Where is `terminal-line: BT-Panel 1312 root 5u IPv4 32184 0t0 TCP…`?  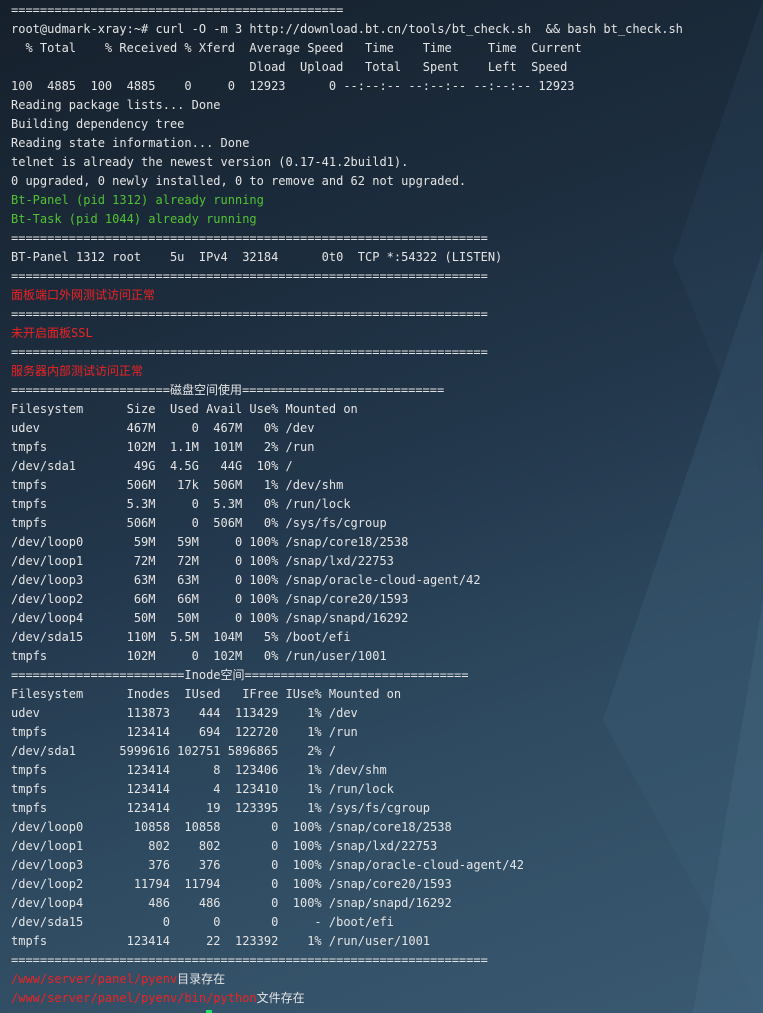
terminal-line: BT-Panel 1312 root 5u IPv4 32184 0t0 TCP… is located at coordinates (257, 257).